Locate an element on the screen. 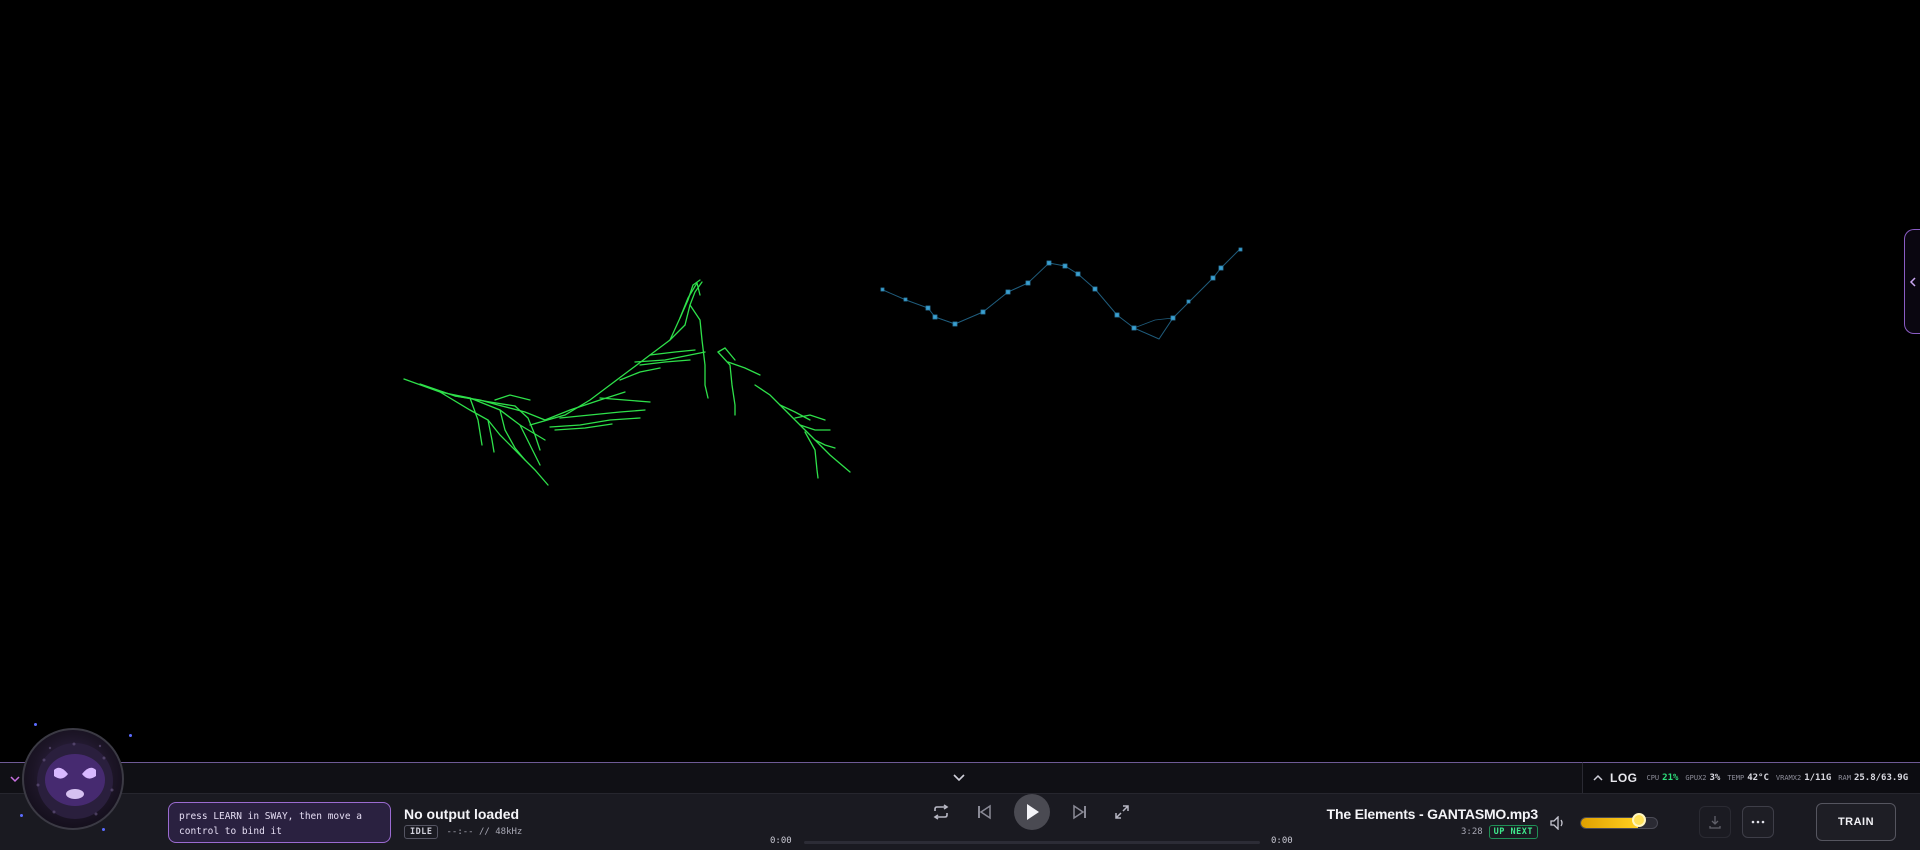 This screenshot has width=1920, height=850. download-button is located at coordinates (1715, 822).